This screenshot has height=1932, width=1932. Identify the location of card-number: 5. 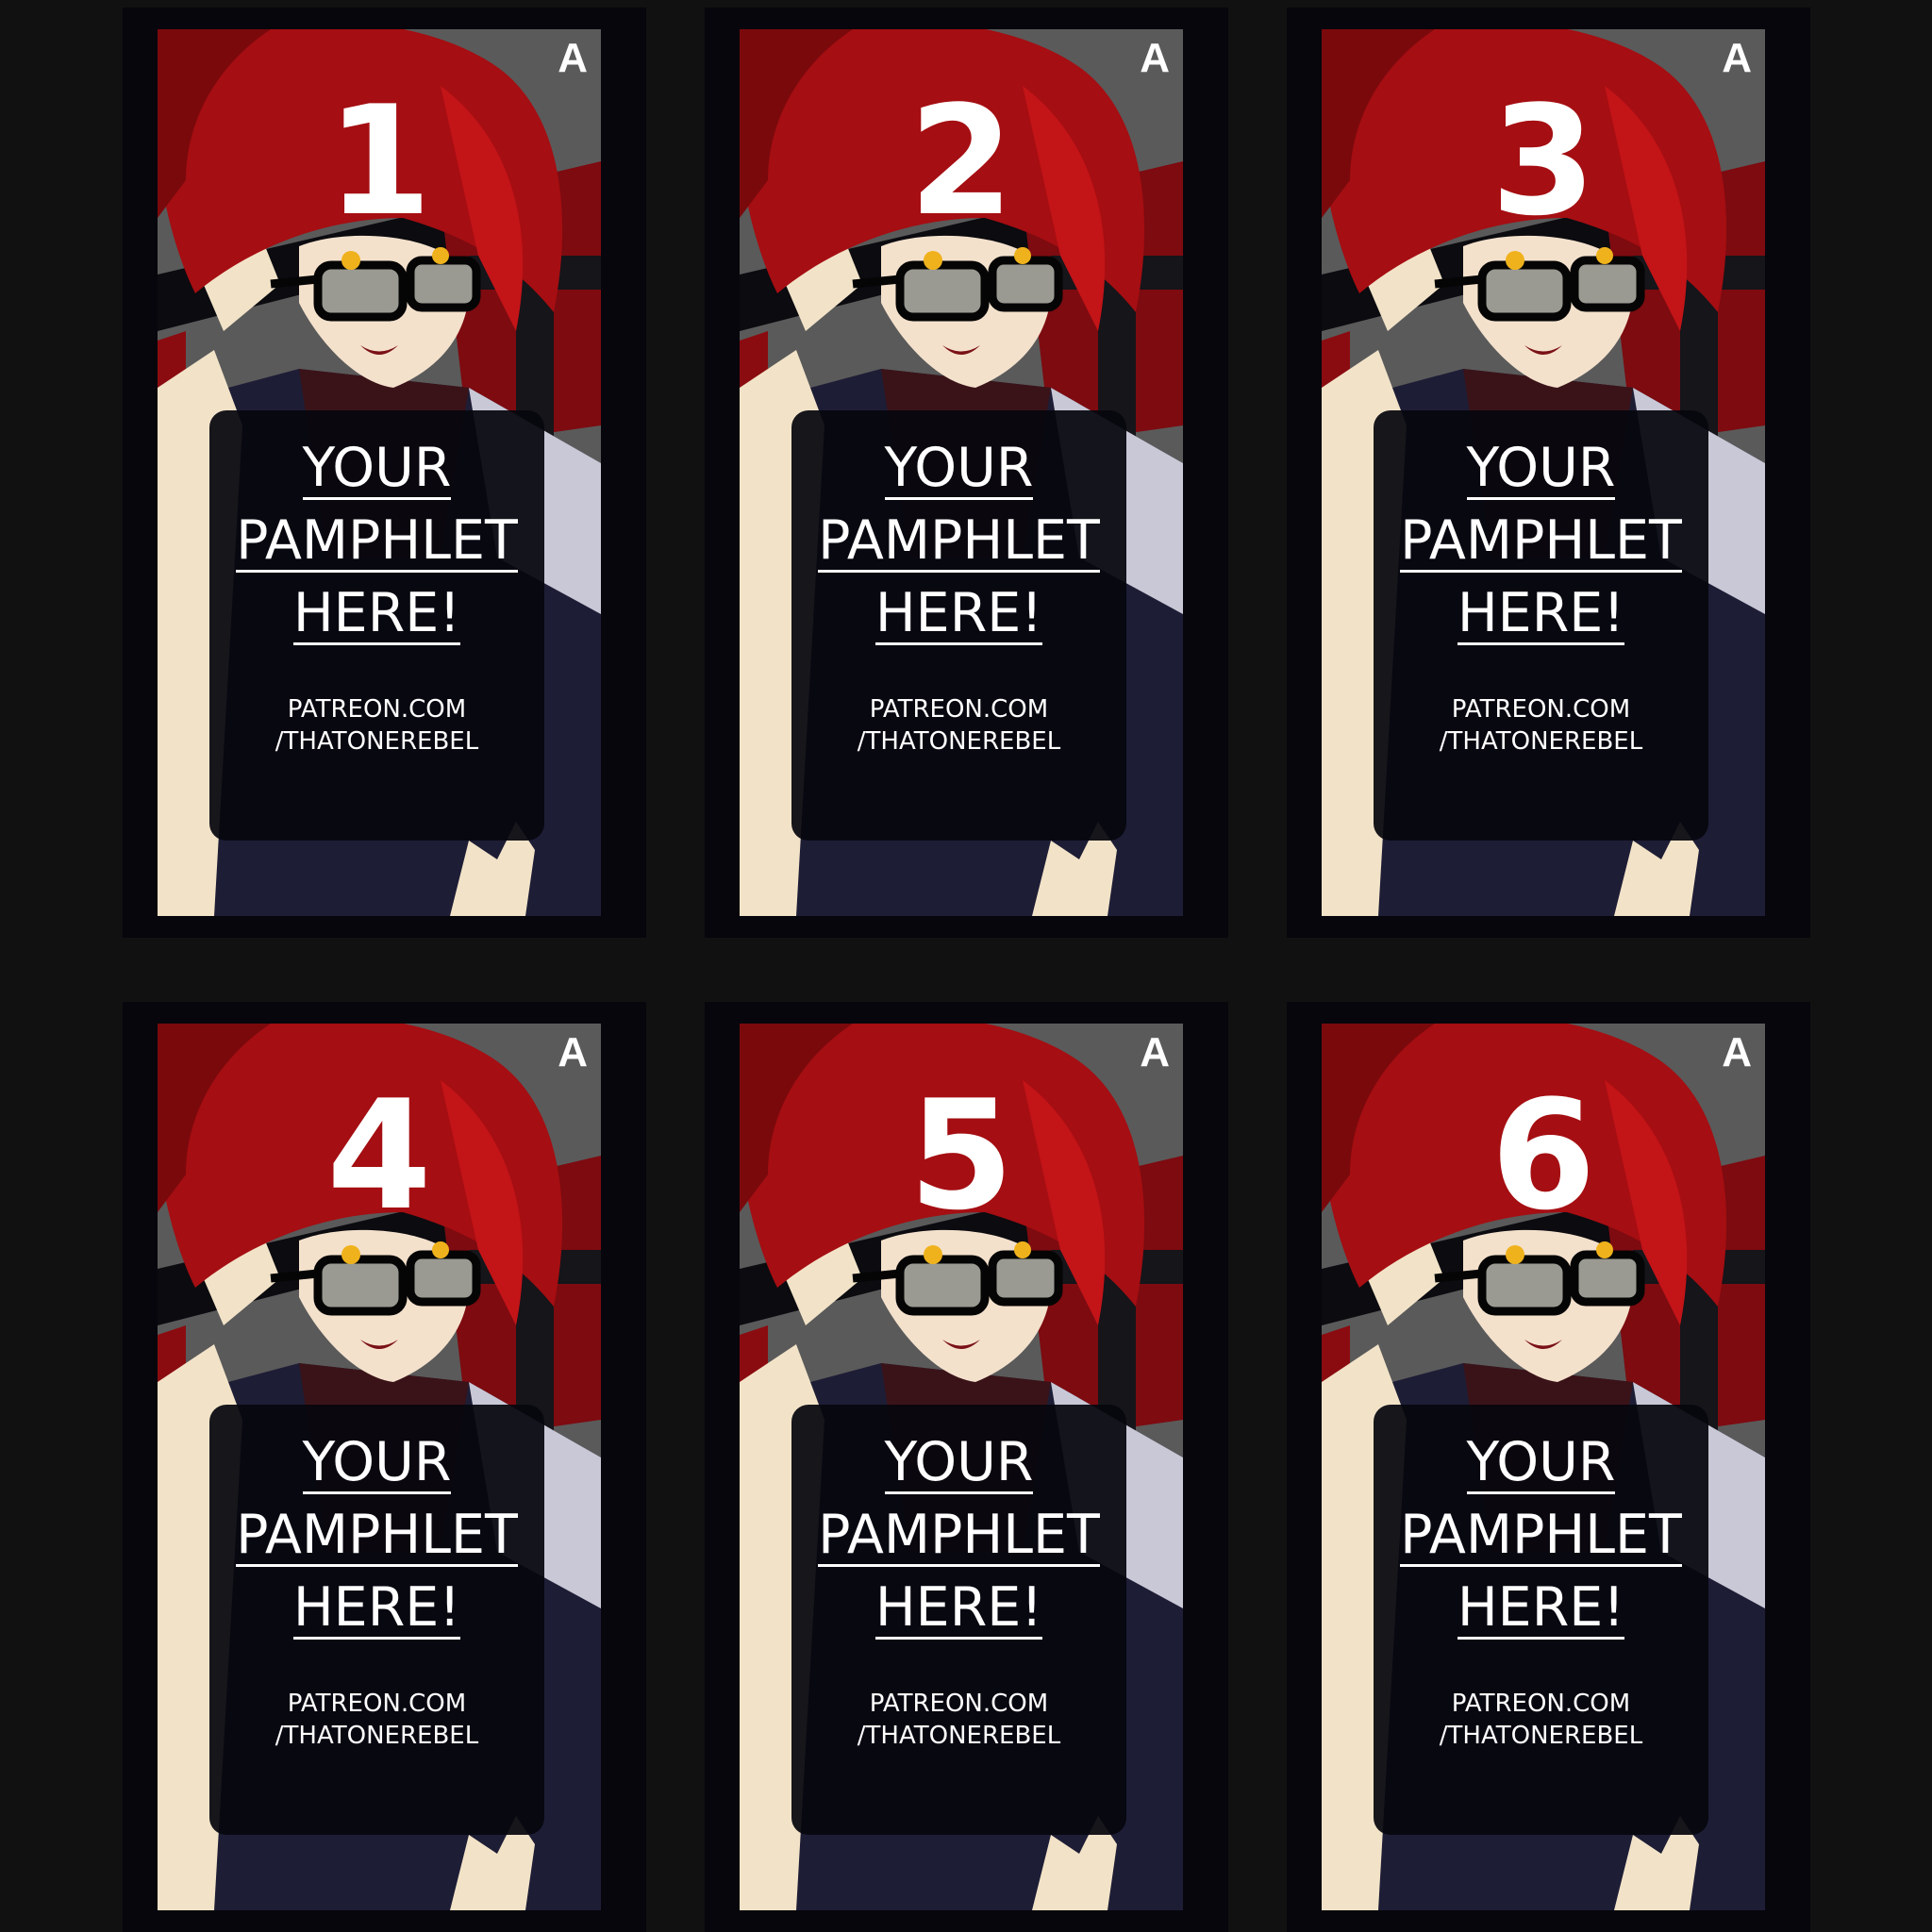
(961, 1155).